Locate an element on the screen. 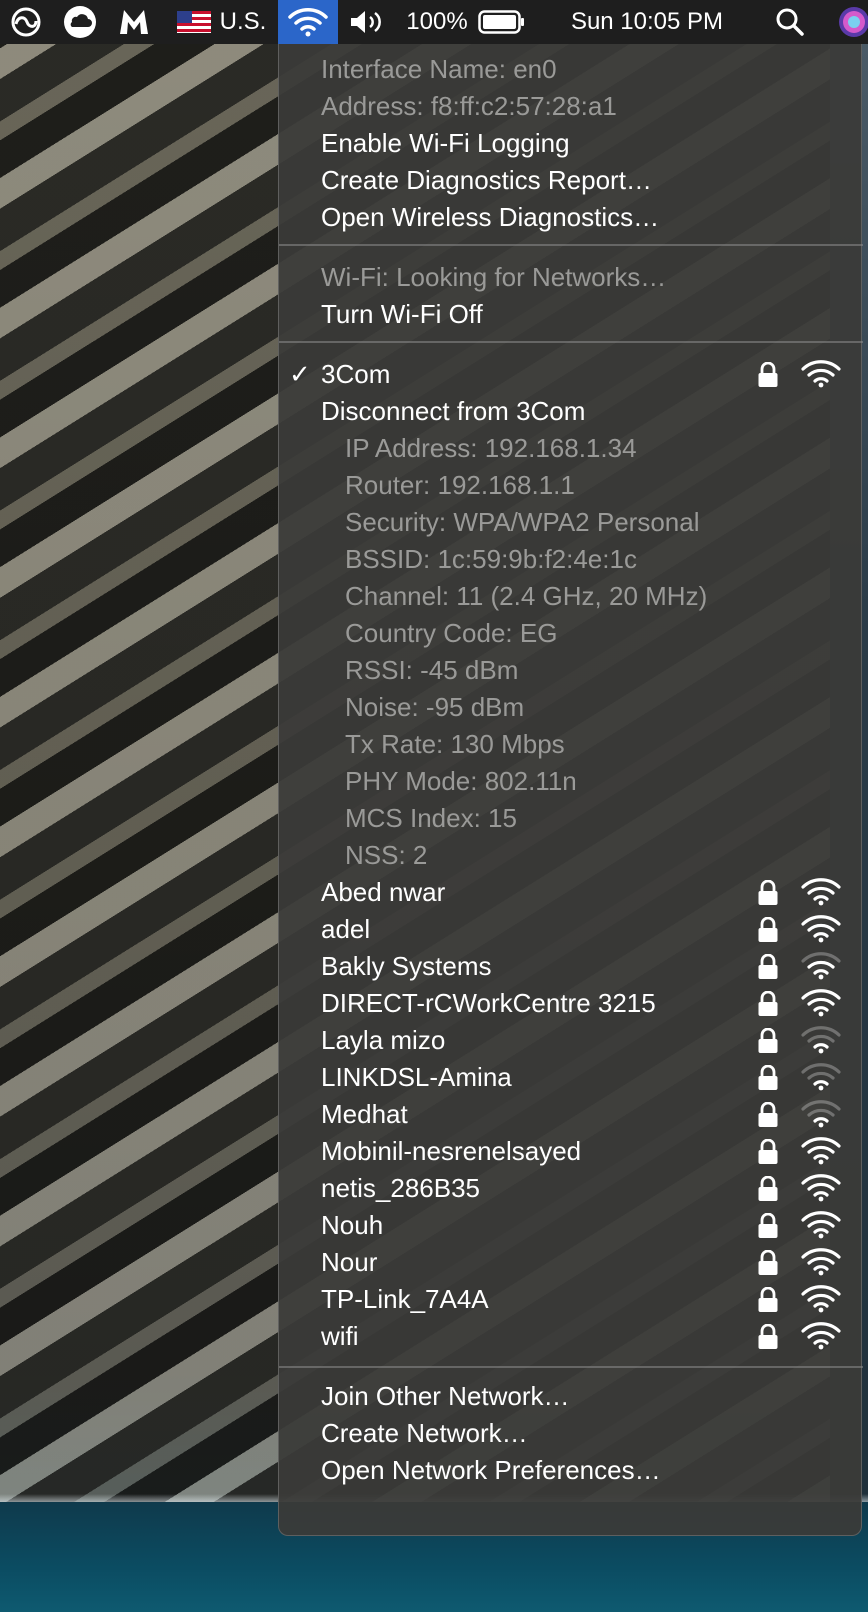 The height and width of the screenshot is (1612, 868). connection-detail-label: NSS: 2 is located at coordinates (386, 854).